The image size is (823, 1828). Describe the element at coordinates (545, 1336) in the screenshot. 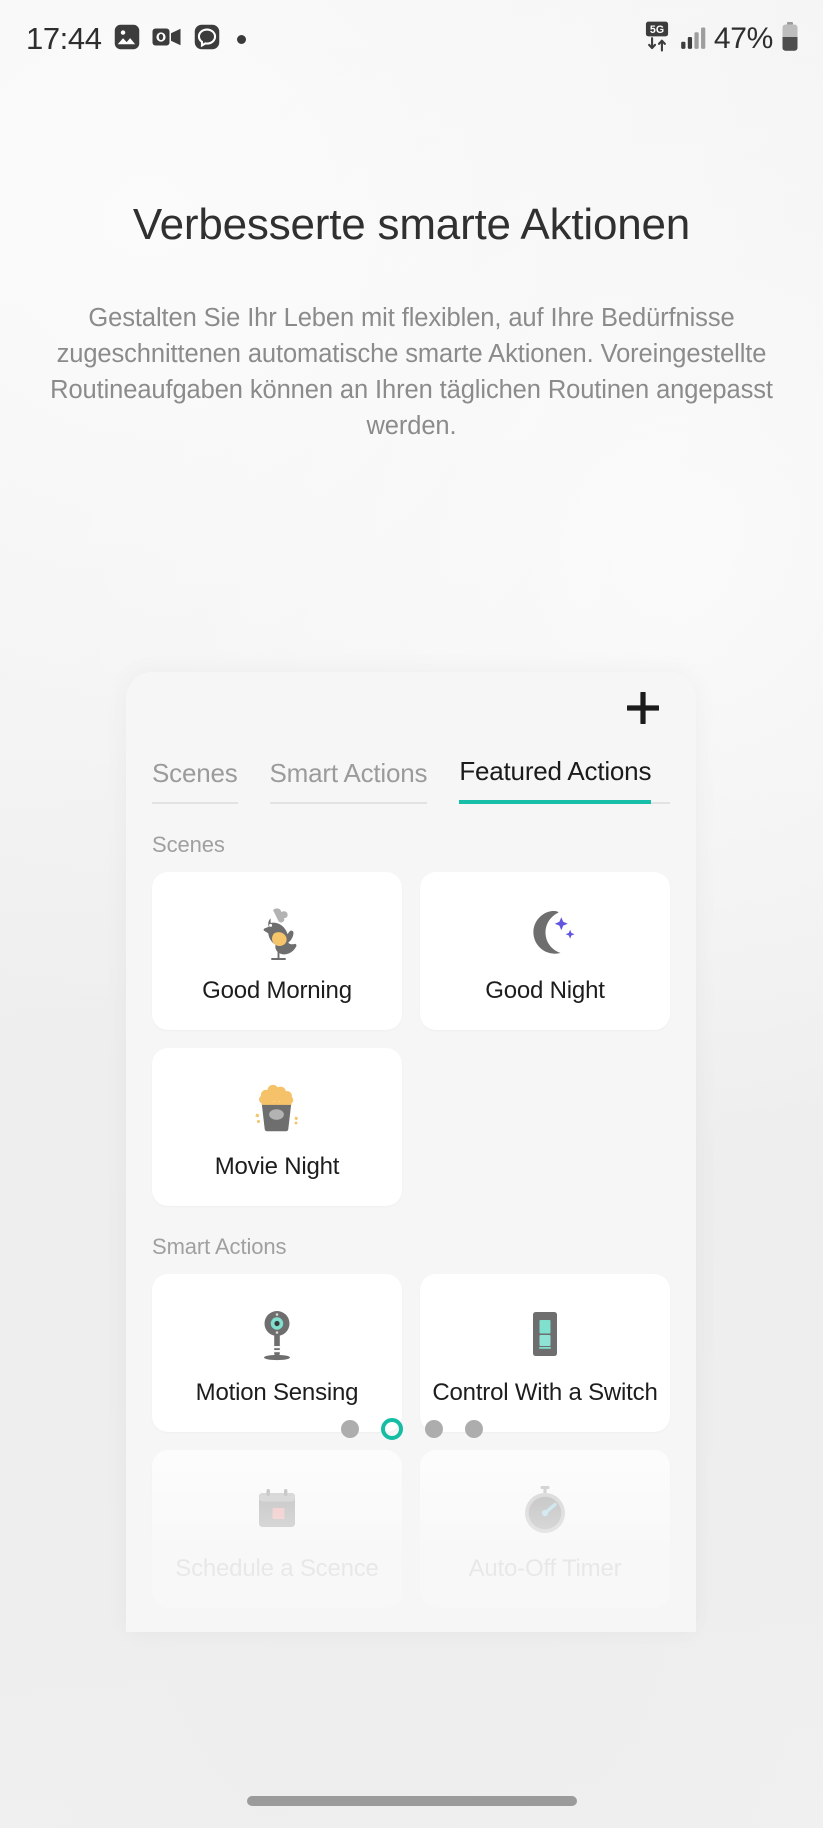

I see `wall-switch-icon` at that location.